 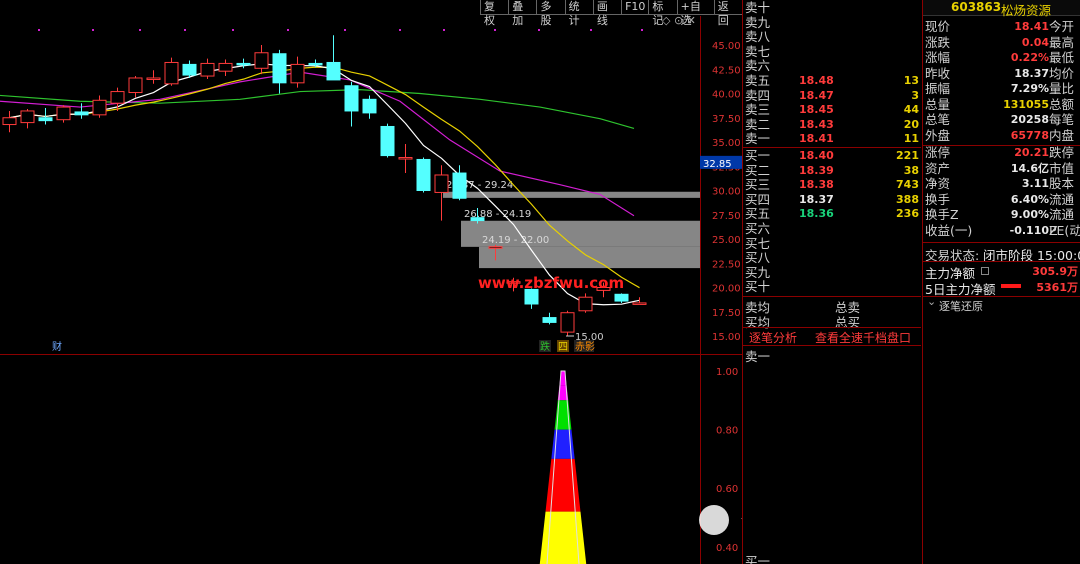 I want to click on chevron-down-icon: ⌄, so click(x=931, y=301).